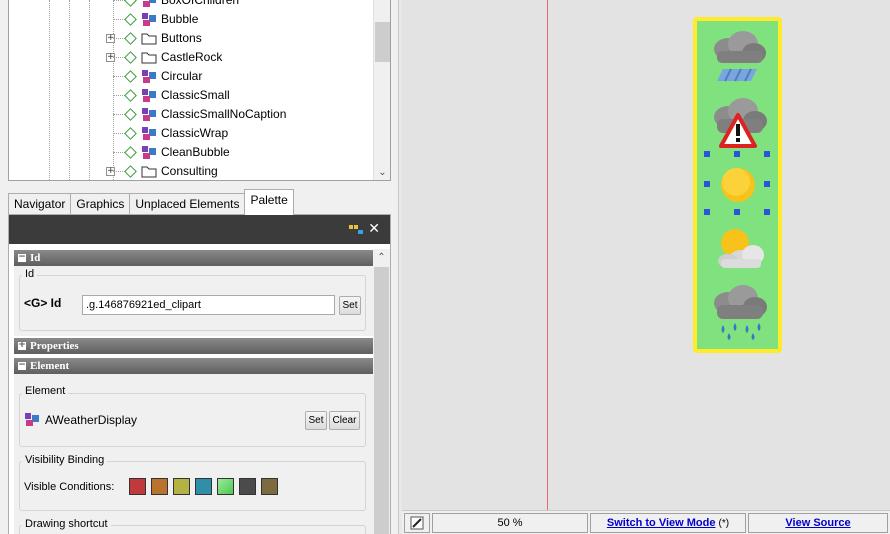 This screenshot has width=890, height=534. I want to click on tree-scrollbar-thumb, so click(382, 42).